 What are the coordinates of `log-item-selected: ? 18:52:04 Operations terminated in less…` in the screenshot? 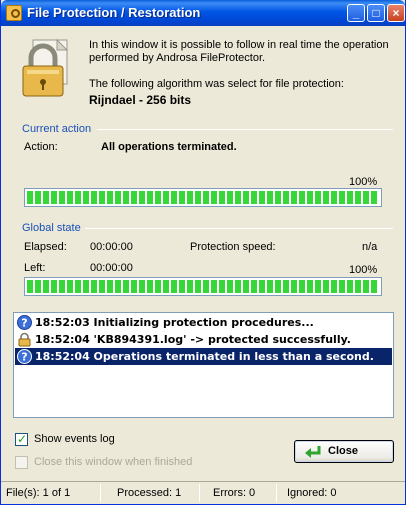 It's located at (203, 356).